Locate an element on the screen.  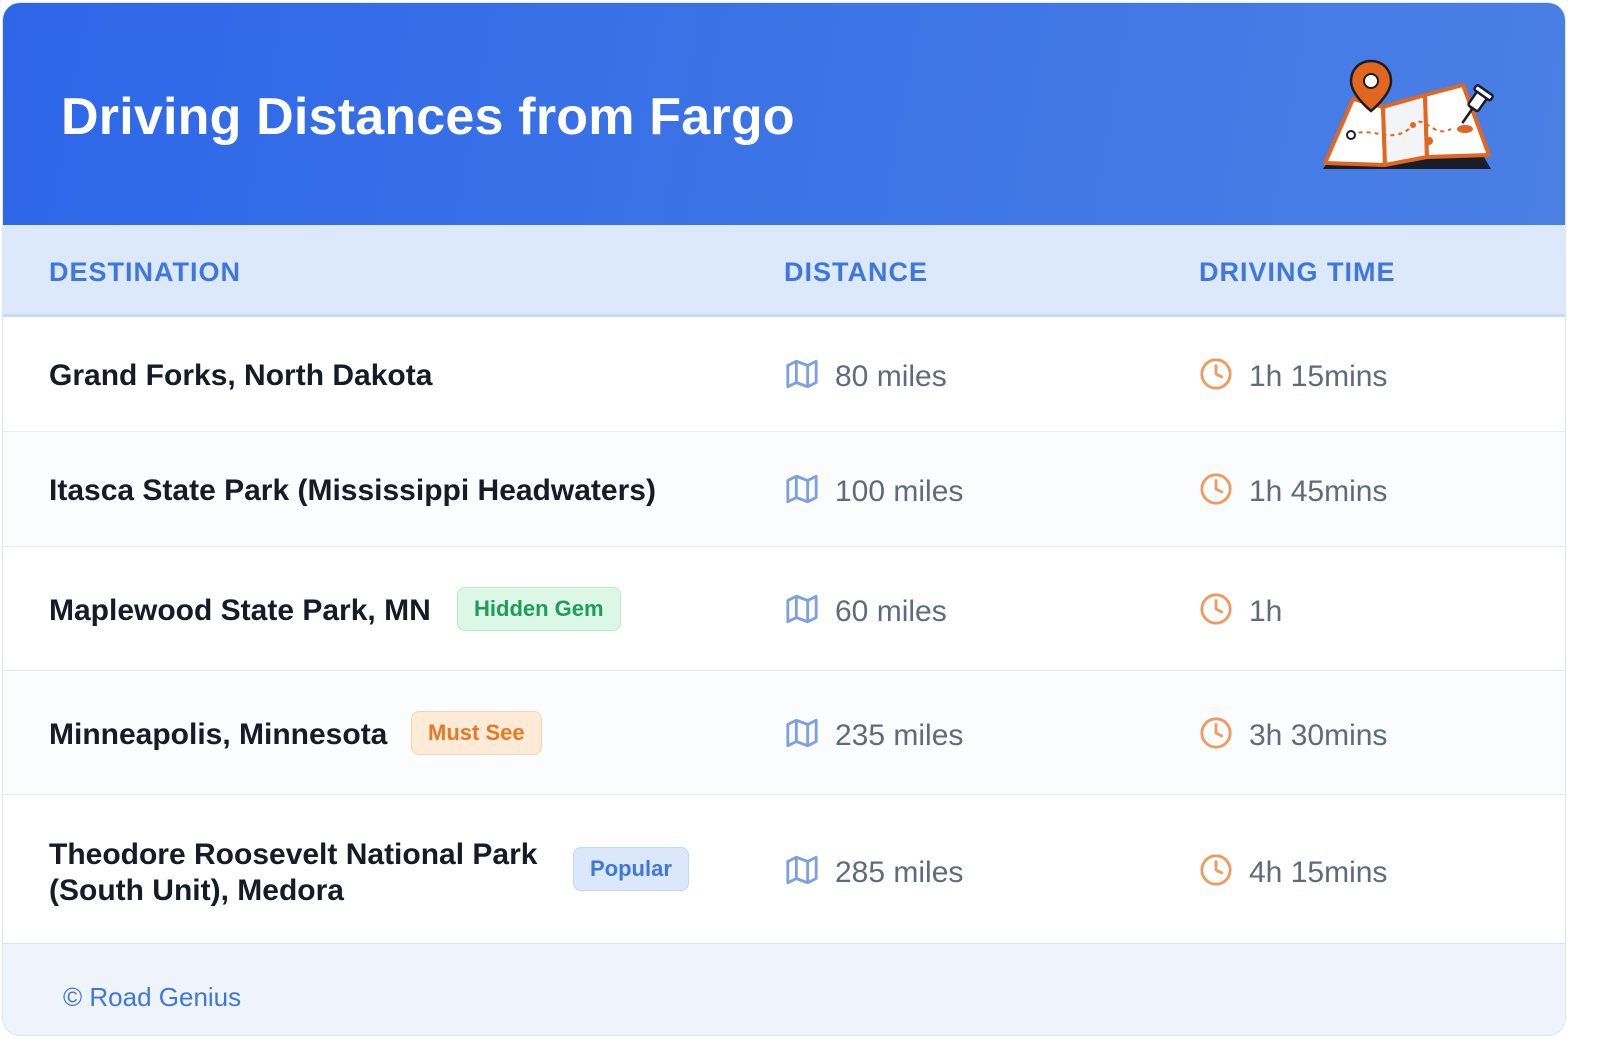
badge-hidden-gem: Hidden Gem is located at coordinates (539, 609).